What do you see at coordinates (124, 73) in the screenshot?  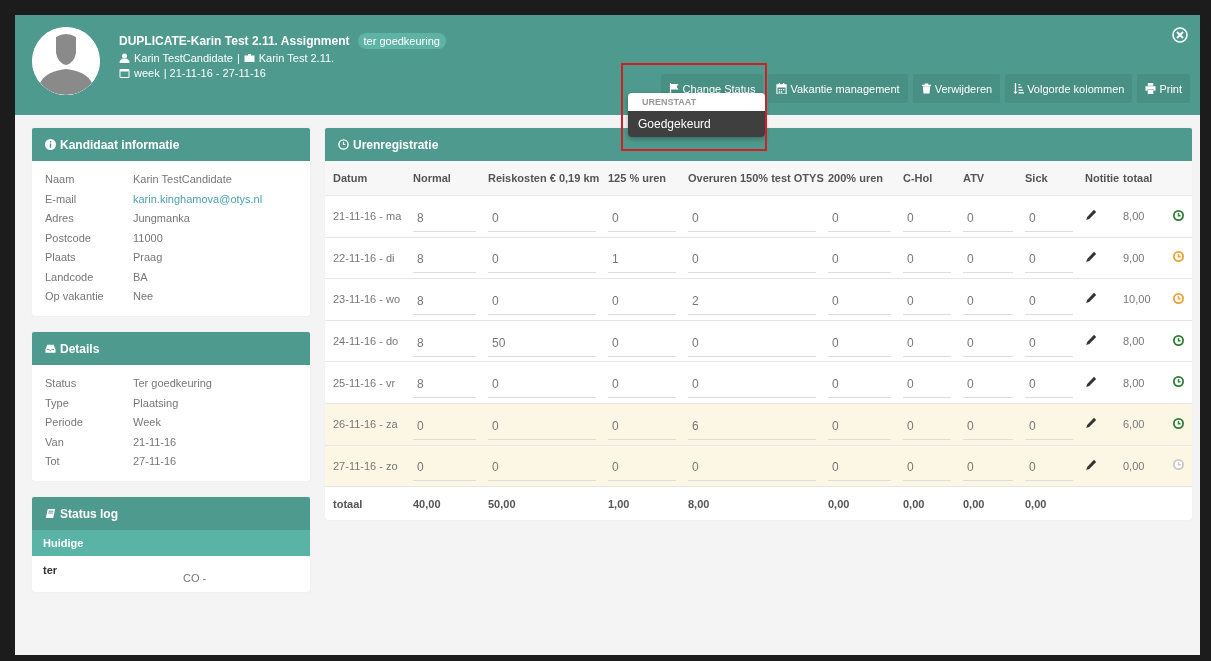 I see `calendar-icon` at bounding box center [124, 73].